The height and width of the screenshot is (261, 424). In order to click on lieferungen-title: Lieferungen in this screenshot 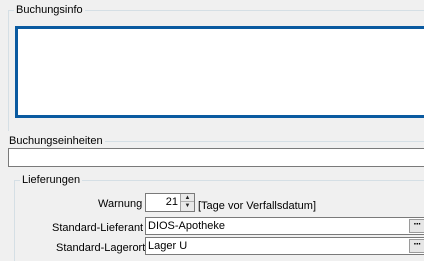, I will do `click(51, 180)`.